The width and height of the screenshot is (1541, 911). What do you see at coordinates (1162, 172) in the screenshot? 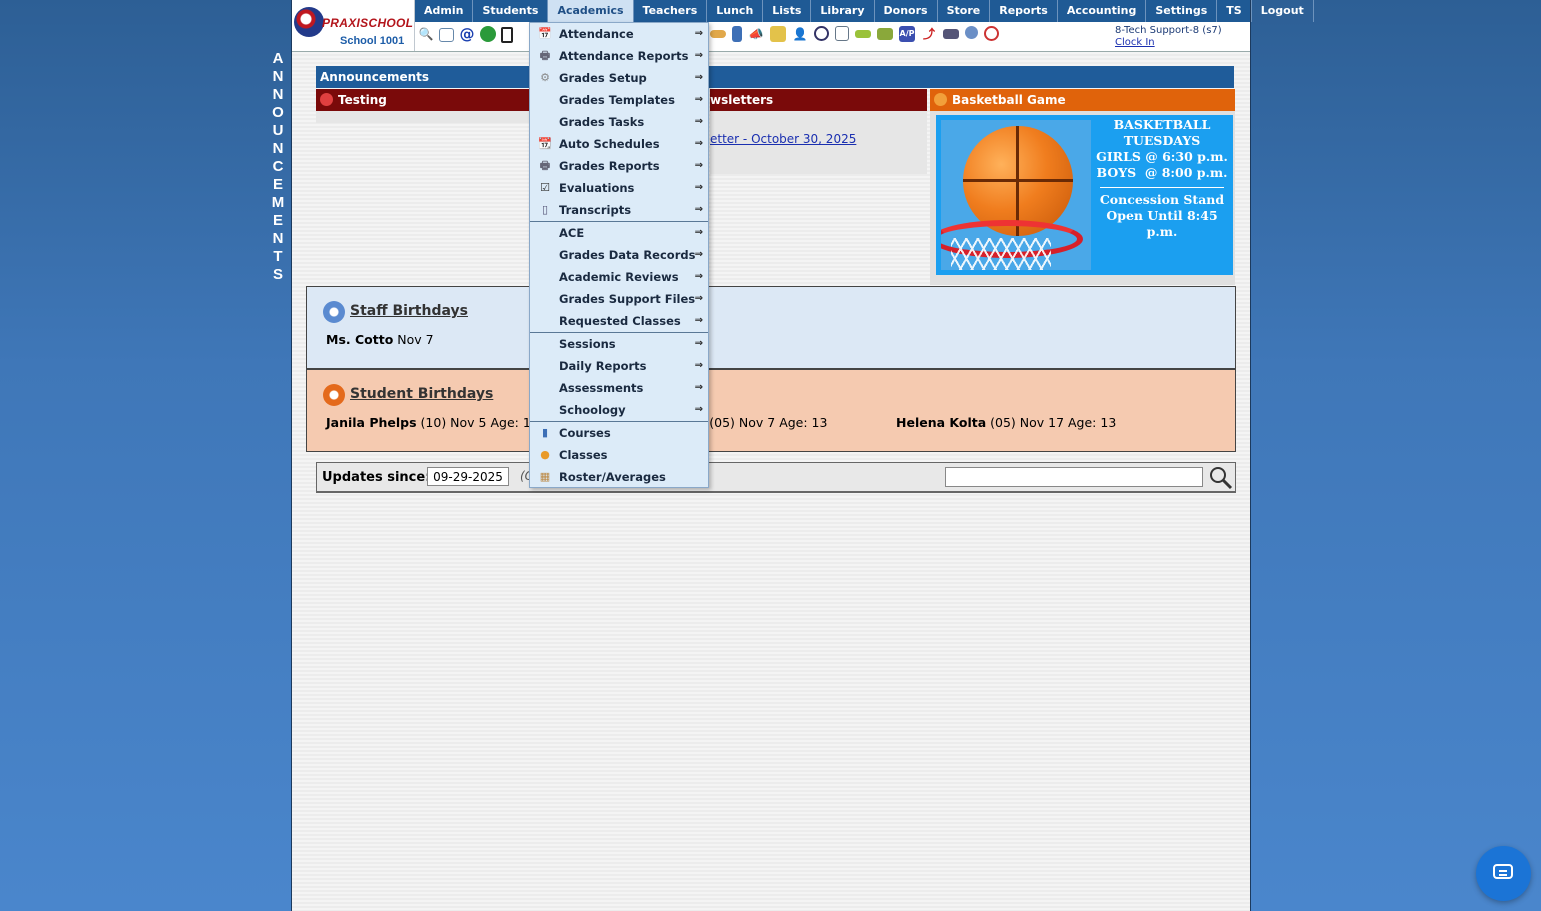
I see `bb-line: BOYS @ 8:00 p.m.` at bounding box center [1162, 172].